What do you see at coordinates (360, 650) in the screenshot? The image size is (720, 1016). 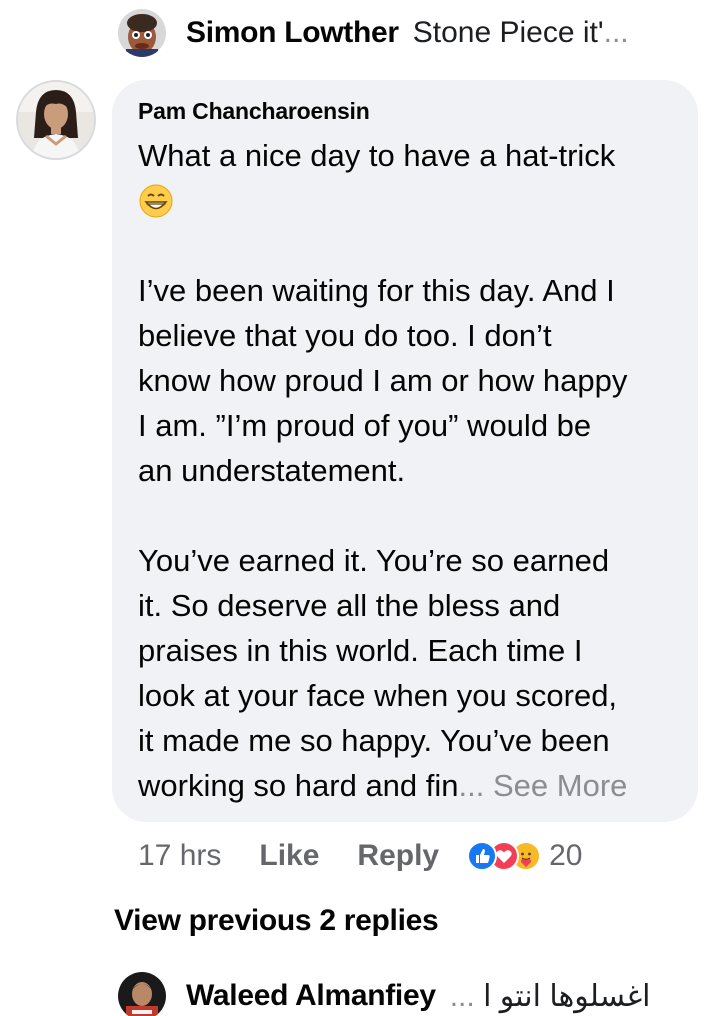 I see `comment-line: praises in this world. Each time I` at bounding box center [360, 650].